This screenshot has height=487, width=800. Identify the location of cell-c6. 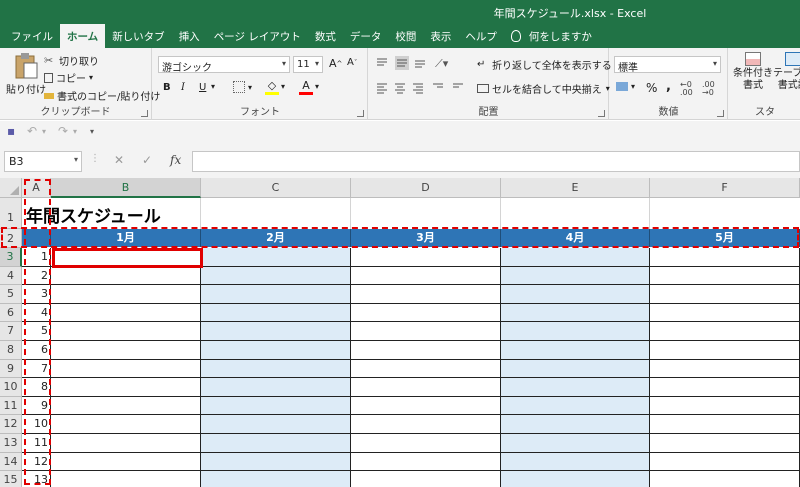
(276, 313).